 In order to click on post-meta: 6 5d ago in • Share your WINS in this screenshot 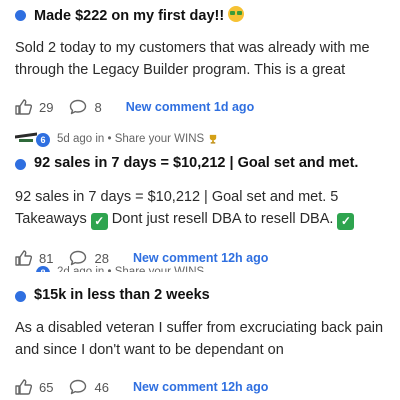, I will do `click(116, 139)`.